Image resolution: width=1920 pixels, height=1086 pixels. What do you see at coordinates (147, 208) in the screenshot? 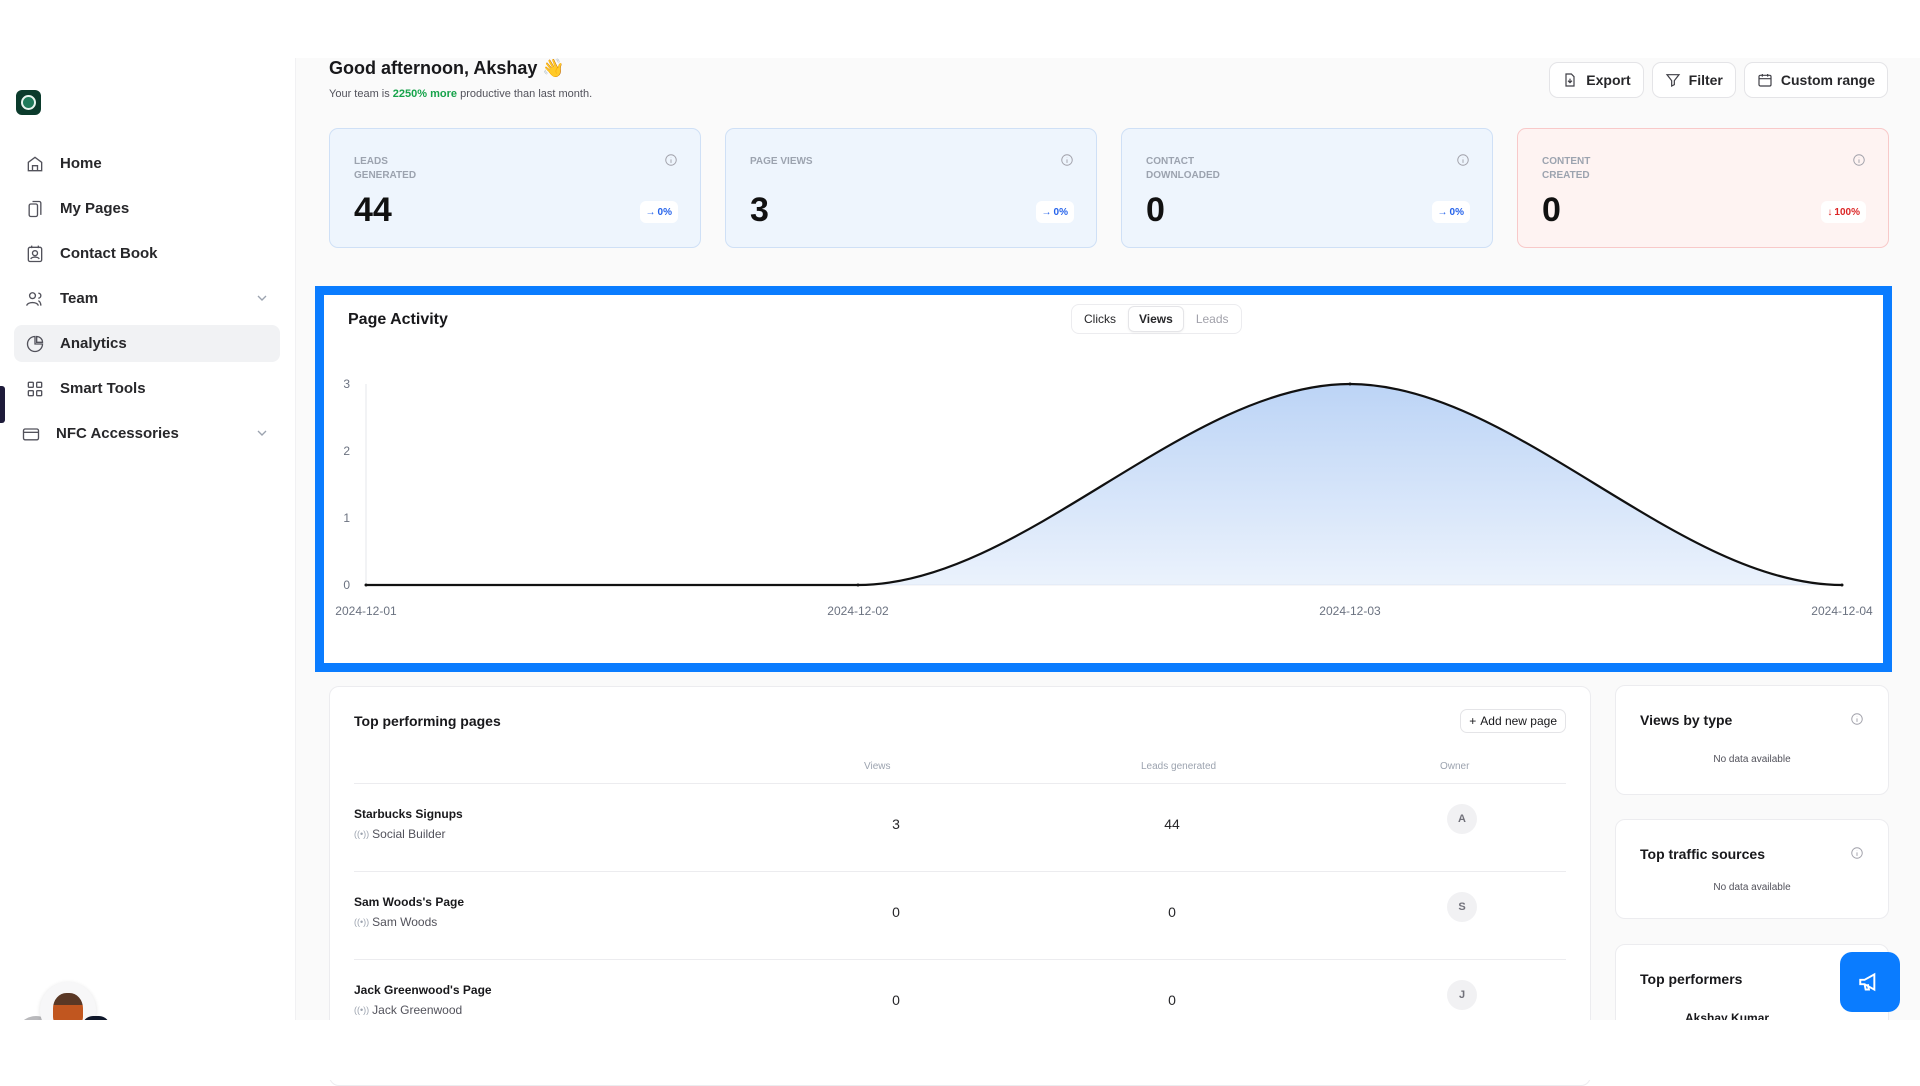
I see `sidebar-item-my-pages: My Pages` at bounding box center [147, 208].